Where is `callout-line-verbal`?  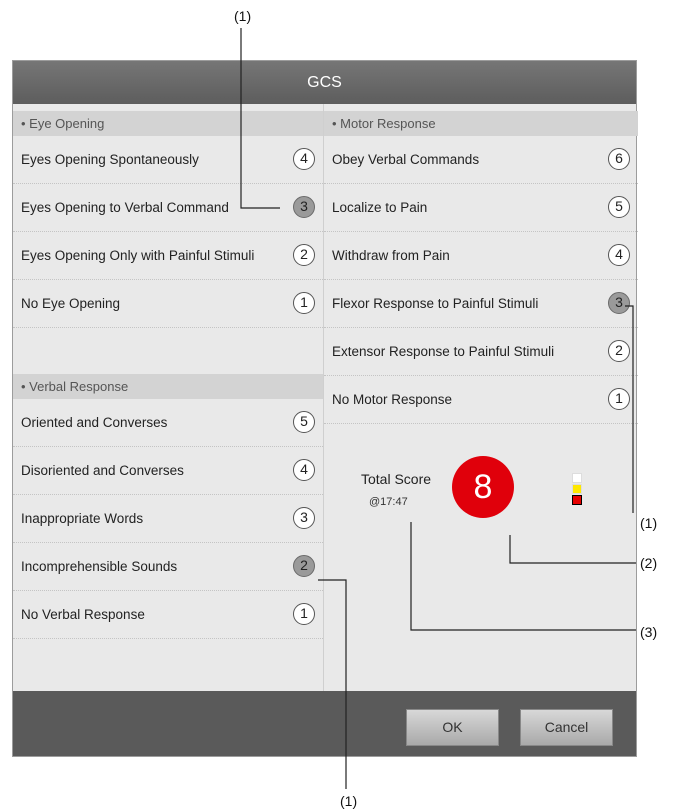
callout-line-verbal is located at coordinates (332, 684).